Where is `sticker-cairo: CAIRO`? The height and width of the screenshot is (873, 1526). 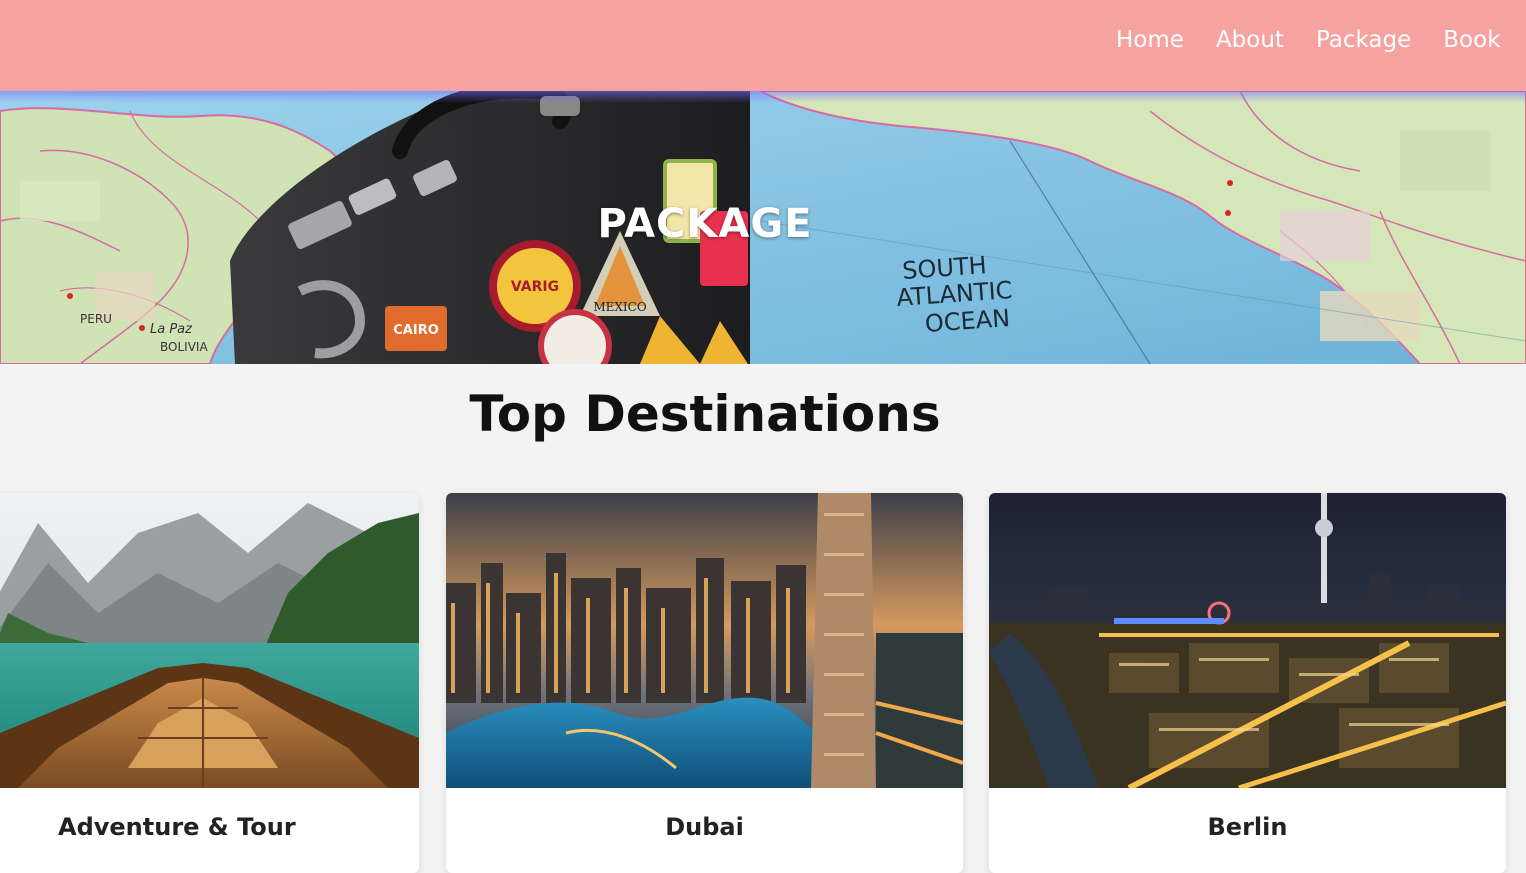 sticker-cairo: CAIRO is located at coordinates (416, 328).